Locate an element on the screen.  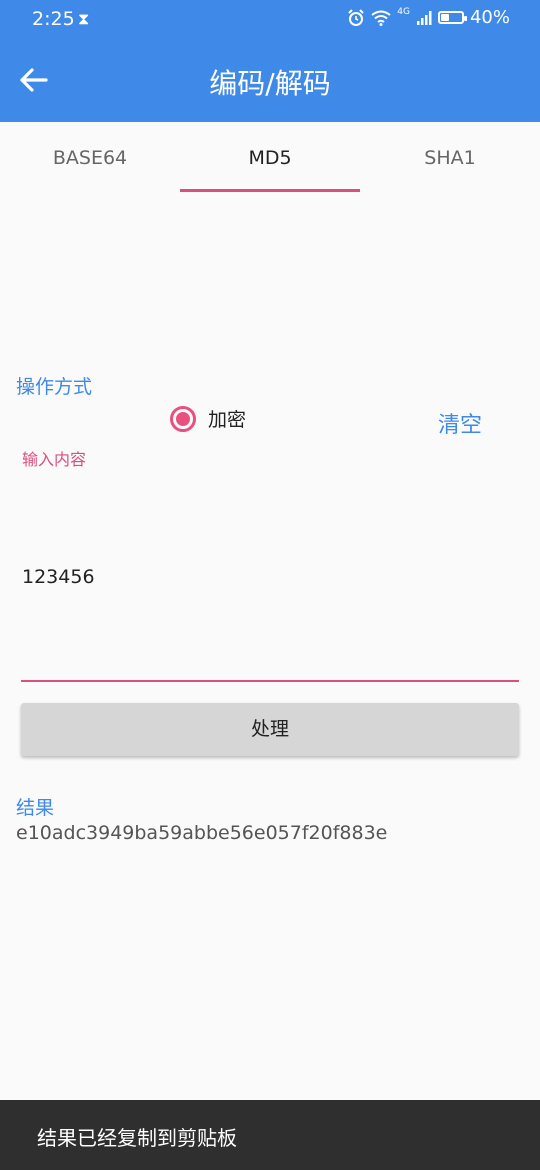
status-time: 2:25 is located at coordinates (53, 19).